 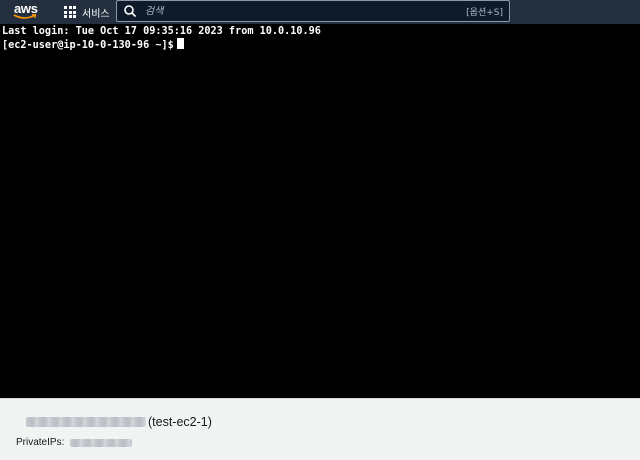 What do you see at coordinates (29, 12) in the screenshot?
I see `aws-logo: aws` at bounding box center [29, 12].